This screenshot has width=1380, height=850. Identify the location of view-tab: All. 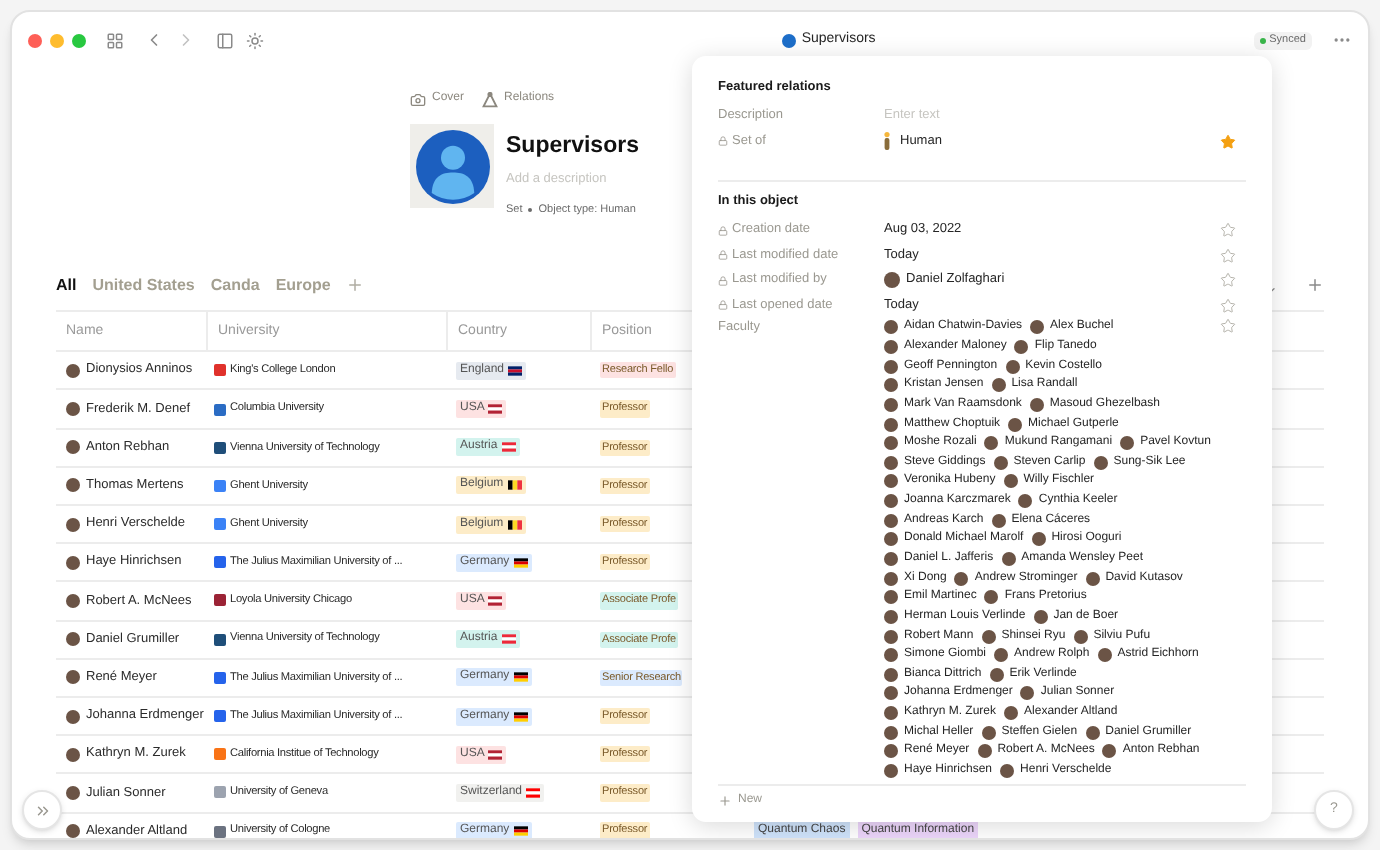
(66, 285).